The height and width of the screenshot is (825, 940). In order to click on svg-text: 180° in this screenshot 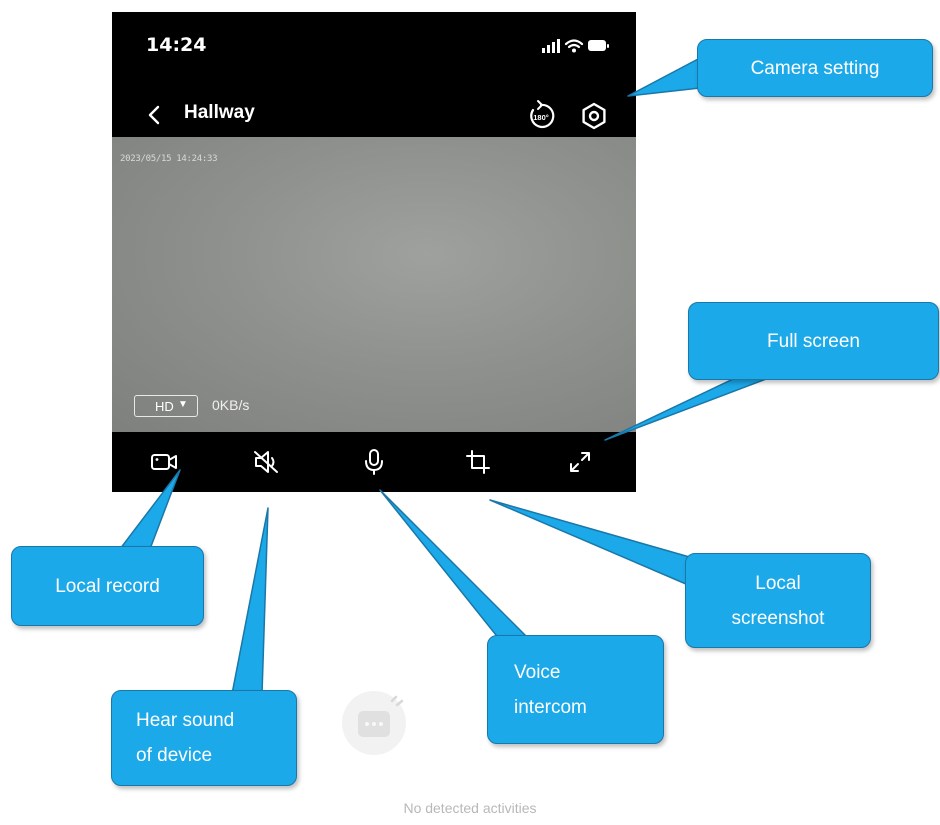, I will do `click(541, 117)`.